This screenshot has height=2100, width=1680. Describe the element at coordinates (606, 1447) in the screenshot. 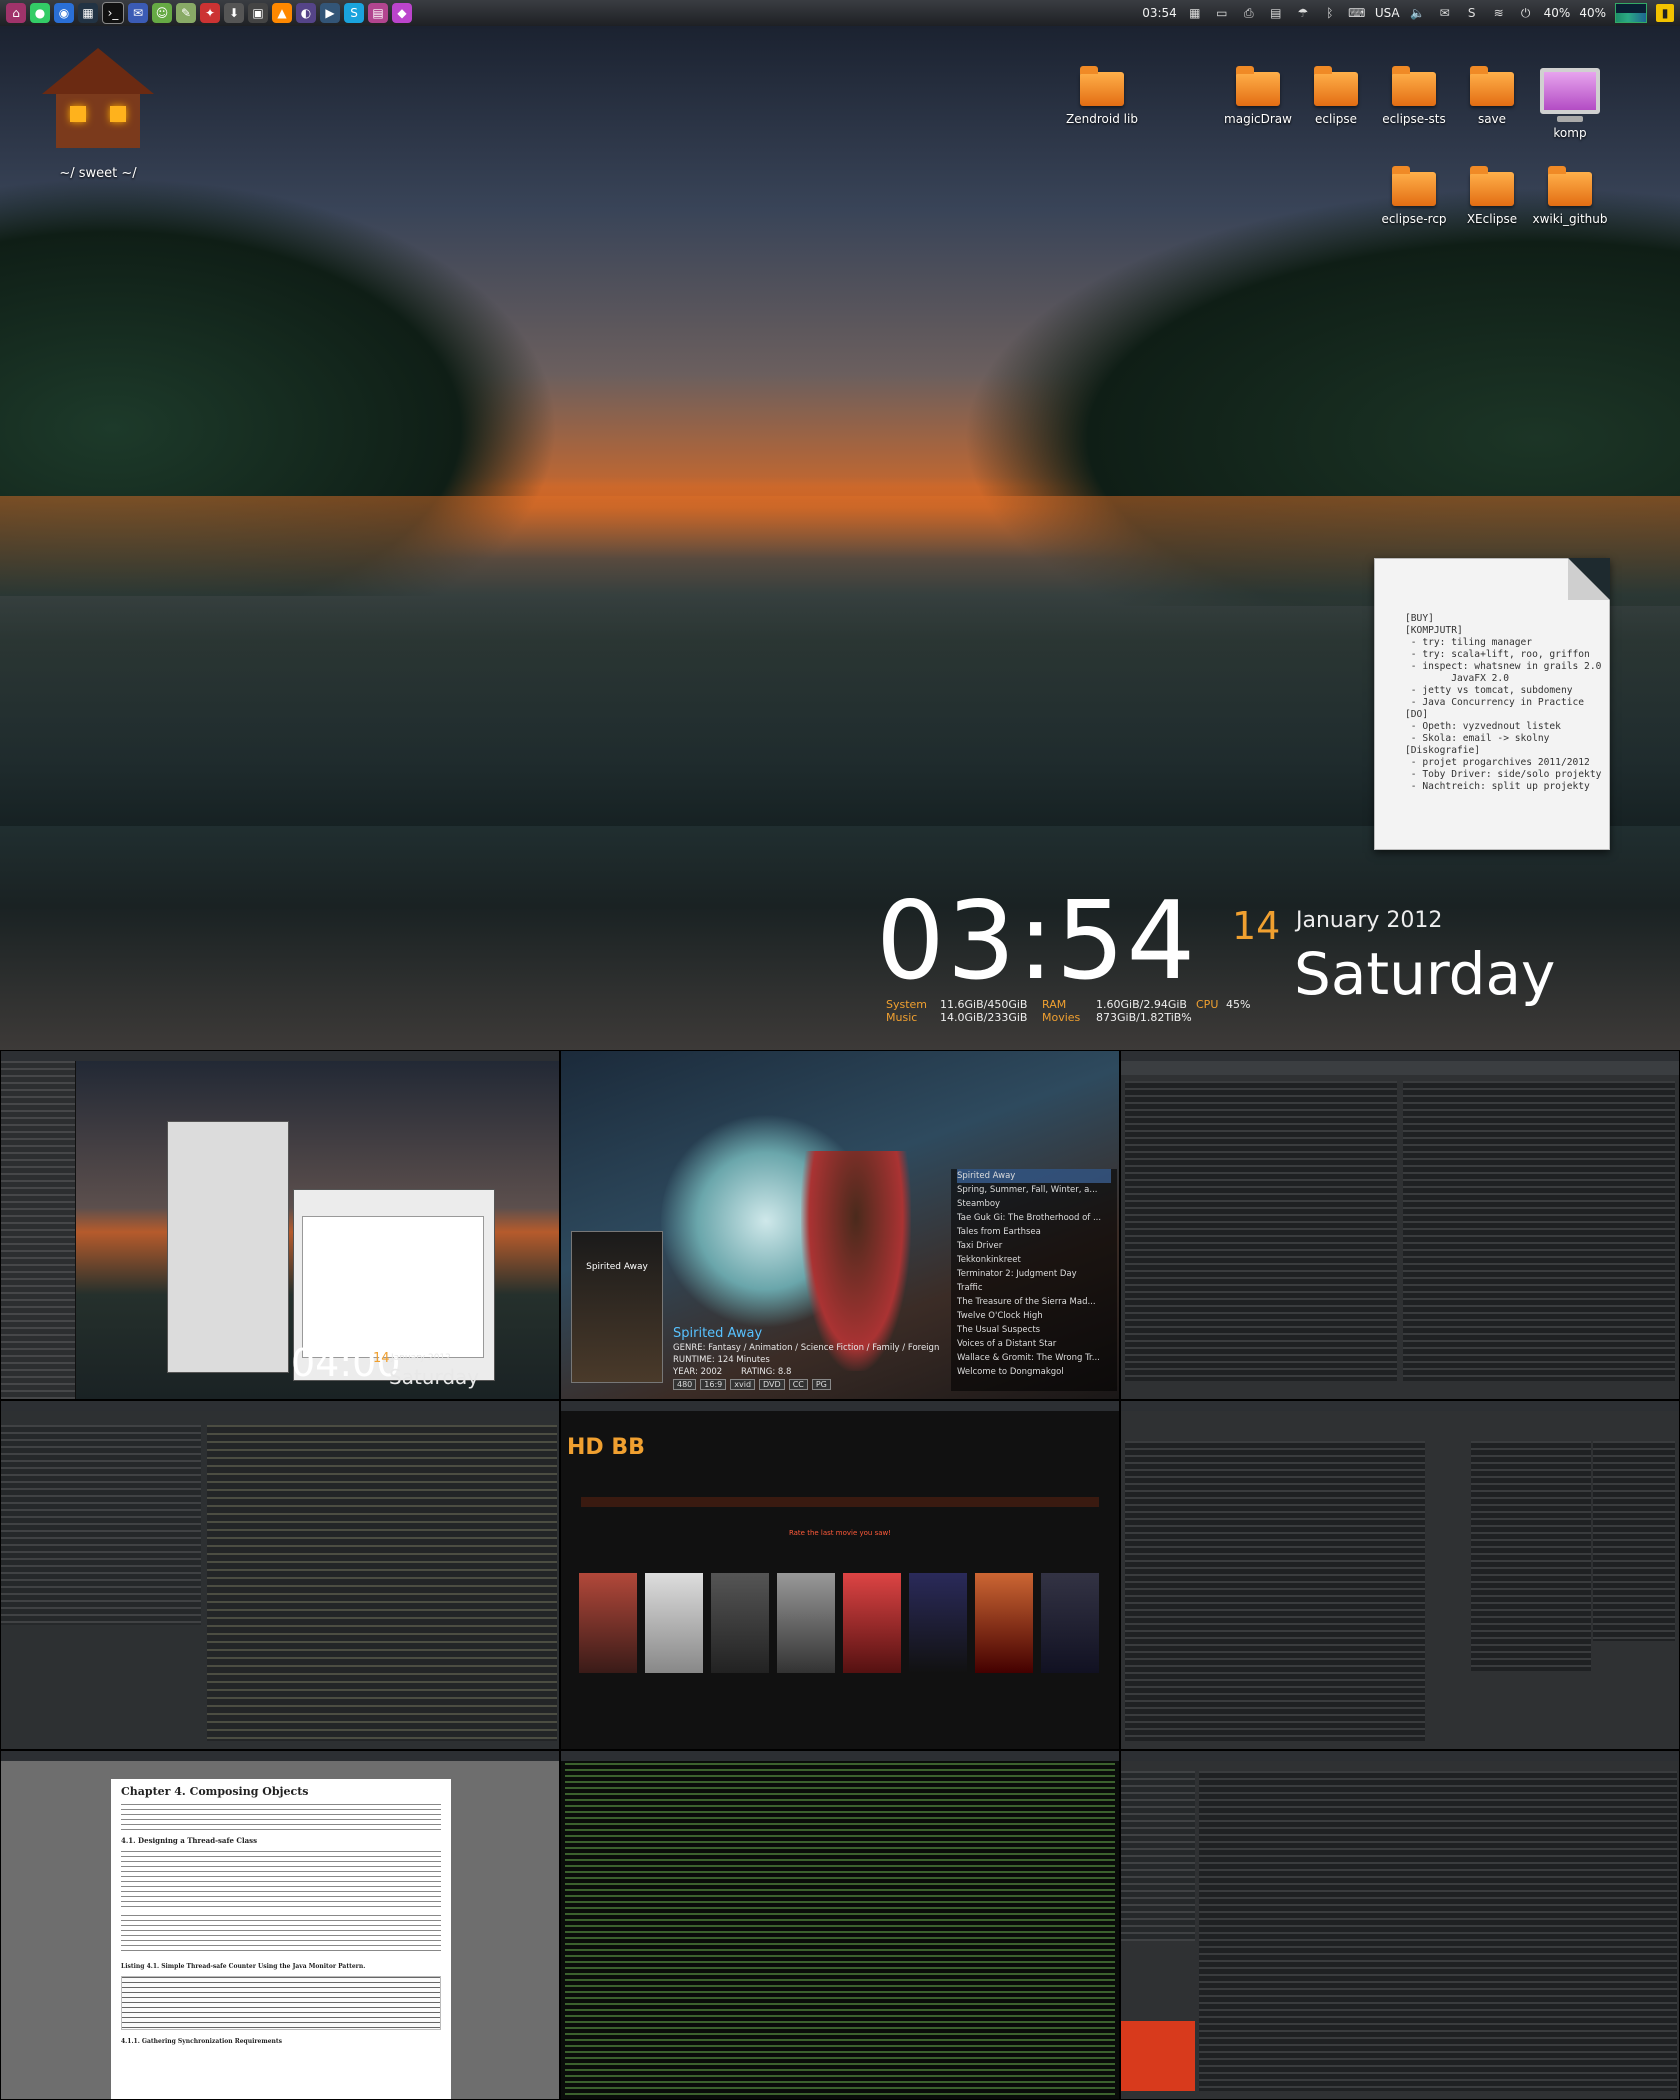

I see `tracker-logo: HD BB` at that location.